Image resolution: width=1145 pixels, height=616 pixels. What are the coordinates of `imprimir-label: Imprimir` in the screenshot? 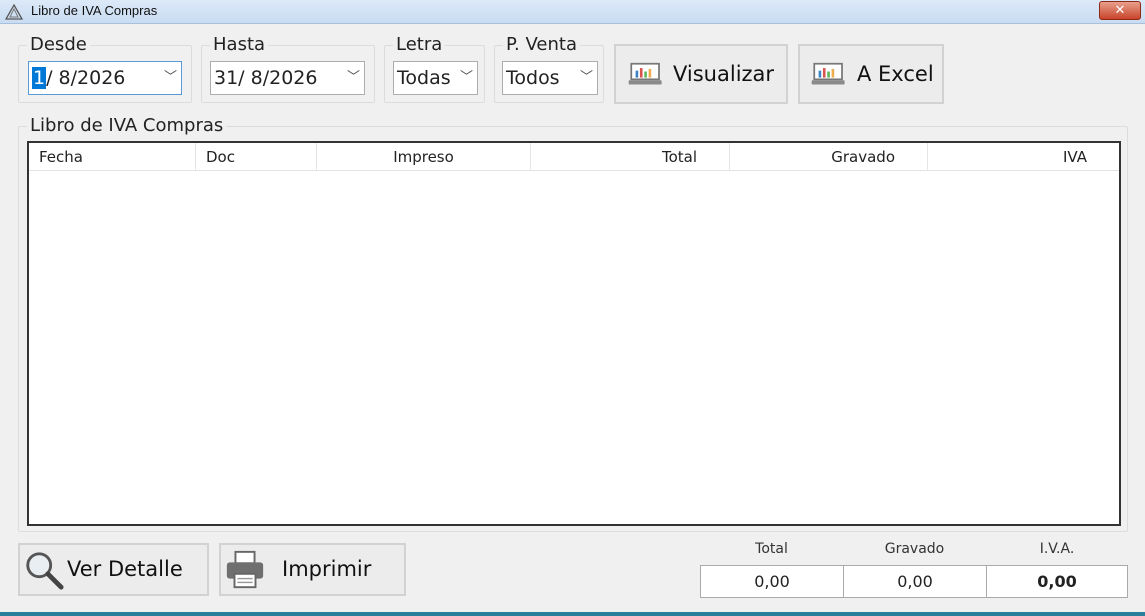 It's located at (327, 569).